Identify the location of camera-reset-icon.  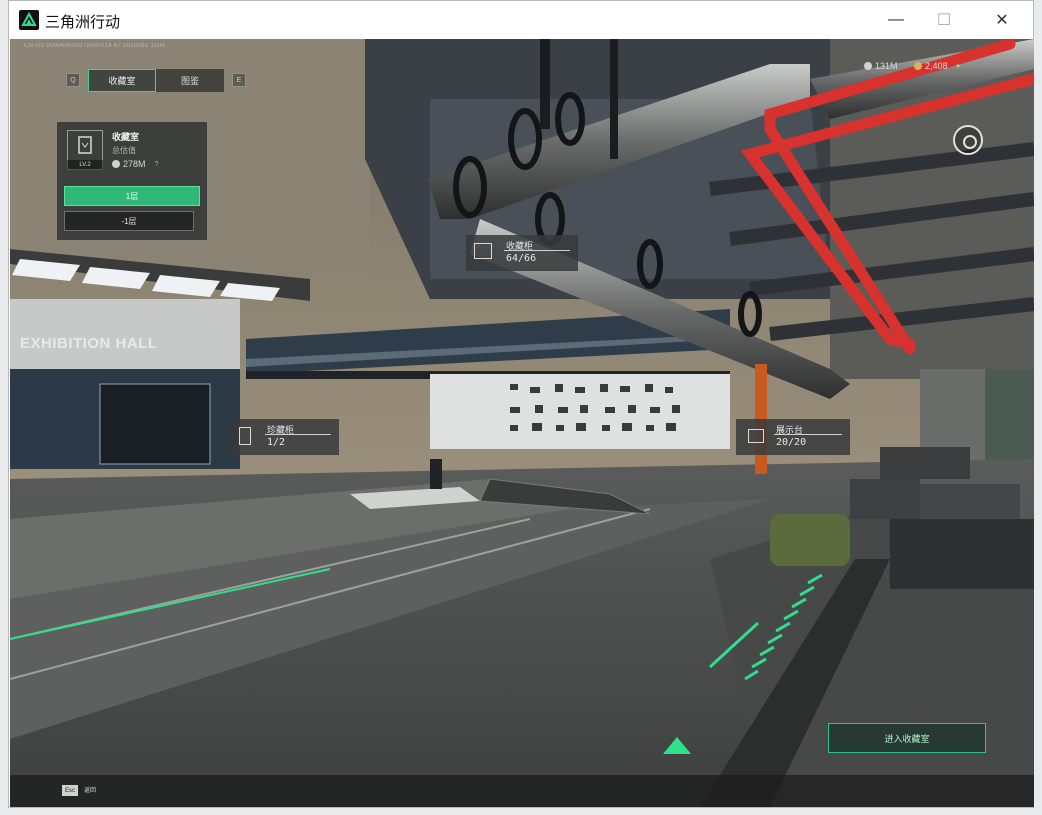
(968, 140).